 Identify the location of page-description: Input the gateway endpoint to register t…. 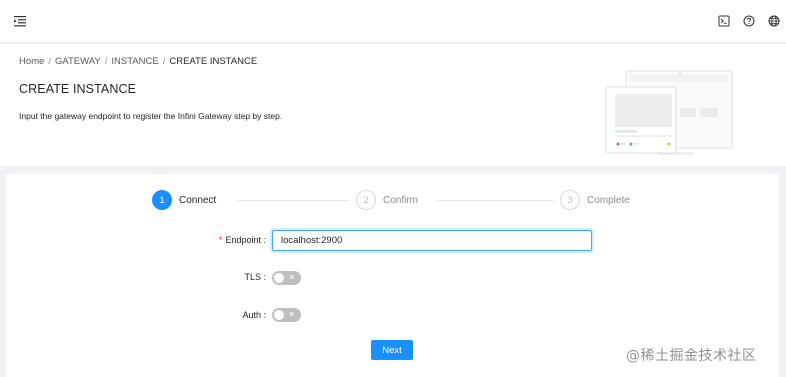
(151, 116).